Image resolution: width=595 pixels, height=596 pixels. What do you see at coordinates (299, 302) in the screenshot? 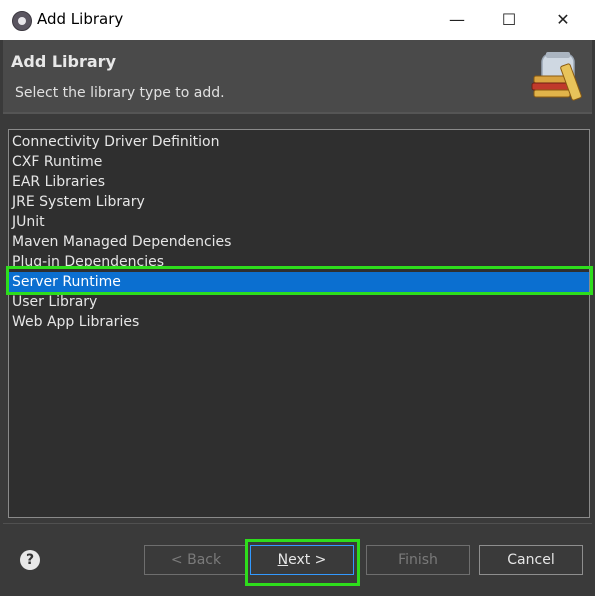
I see `list-item: User Library` at bounding box center [299, 302].